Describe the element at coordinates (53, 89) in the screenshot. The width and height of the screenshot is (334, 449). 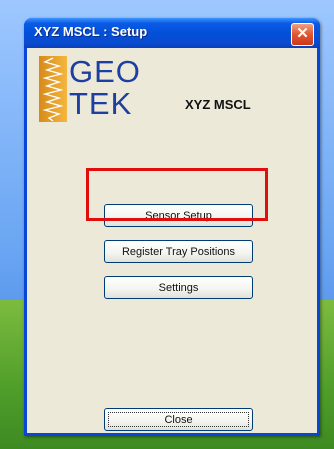
I see `logo-waveform-icon` at that location.